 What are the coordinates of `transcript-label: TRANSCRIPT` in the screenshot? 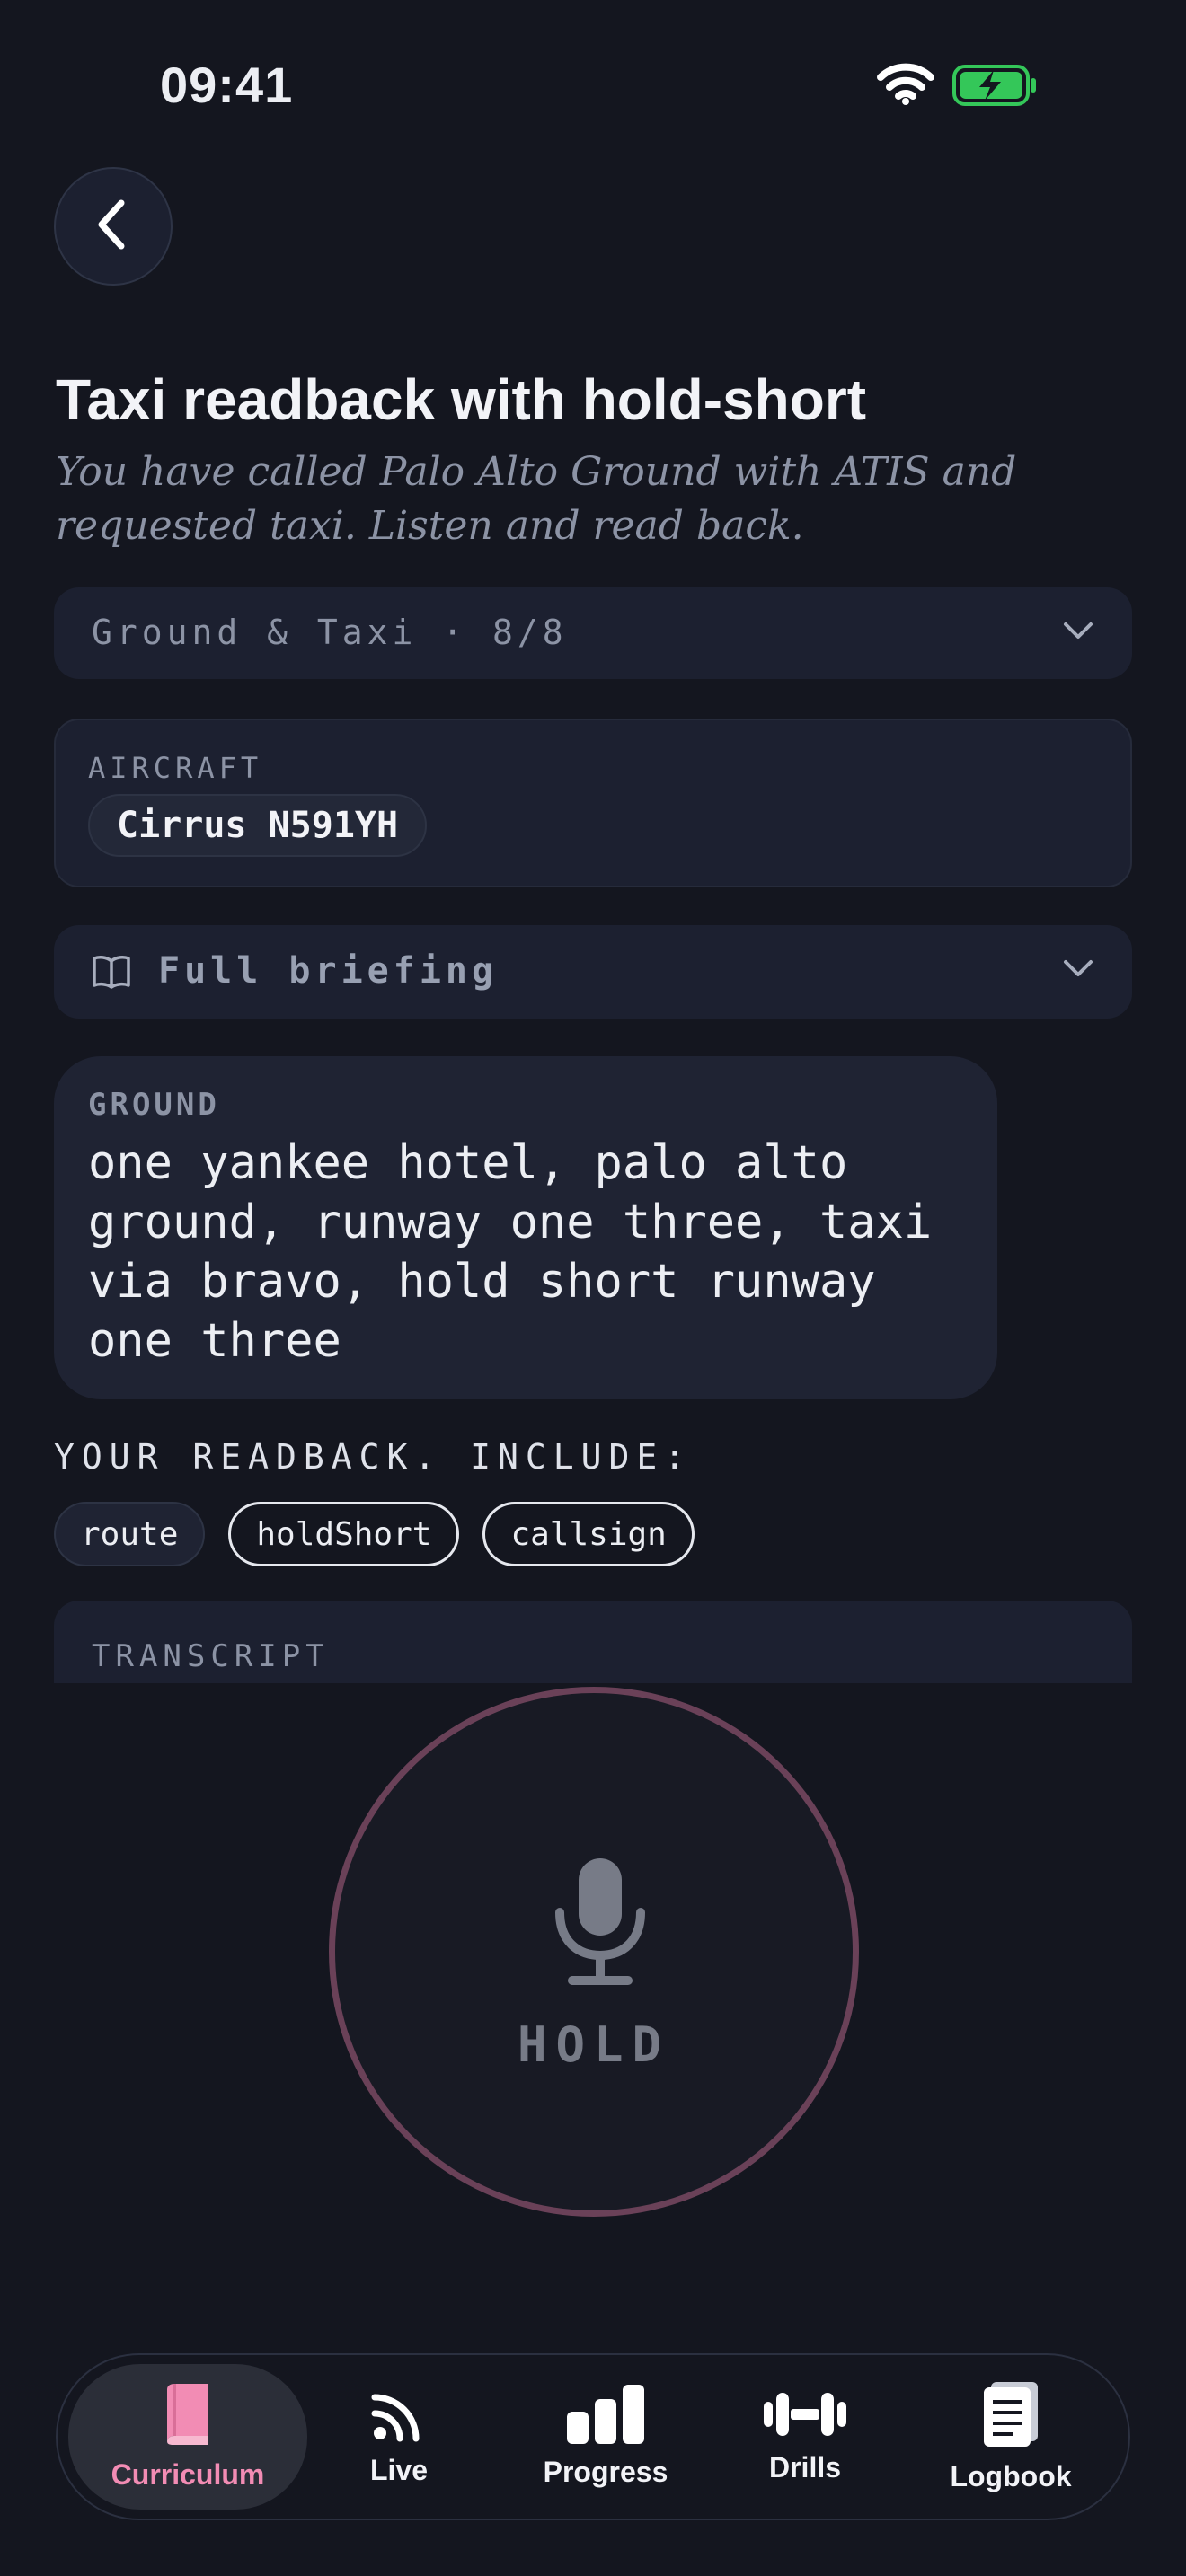 It's located at (211, 1656).